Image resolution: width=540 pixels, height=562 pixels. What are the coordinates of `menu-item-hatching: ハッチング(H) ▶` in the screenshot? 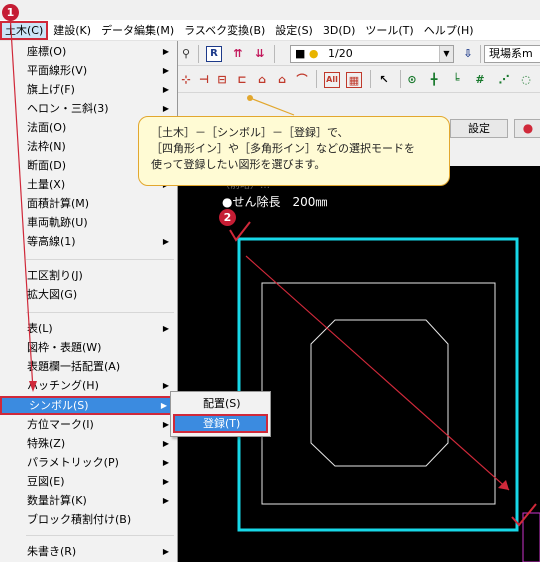 It's located at (88, 385).